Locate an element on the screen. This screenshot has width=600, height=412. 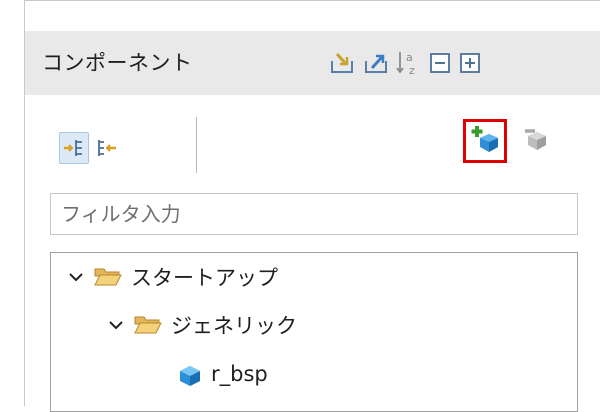
tree-item-startup: スタートアップ is located at coordinates (171, 277).